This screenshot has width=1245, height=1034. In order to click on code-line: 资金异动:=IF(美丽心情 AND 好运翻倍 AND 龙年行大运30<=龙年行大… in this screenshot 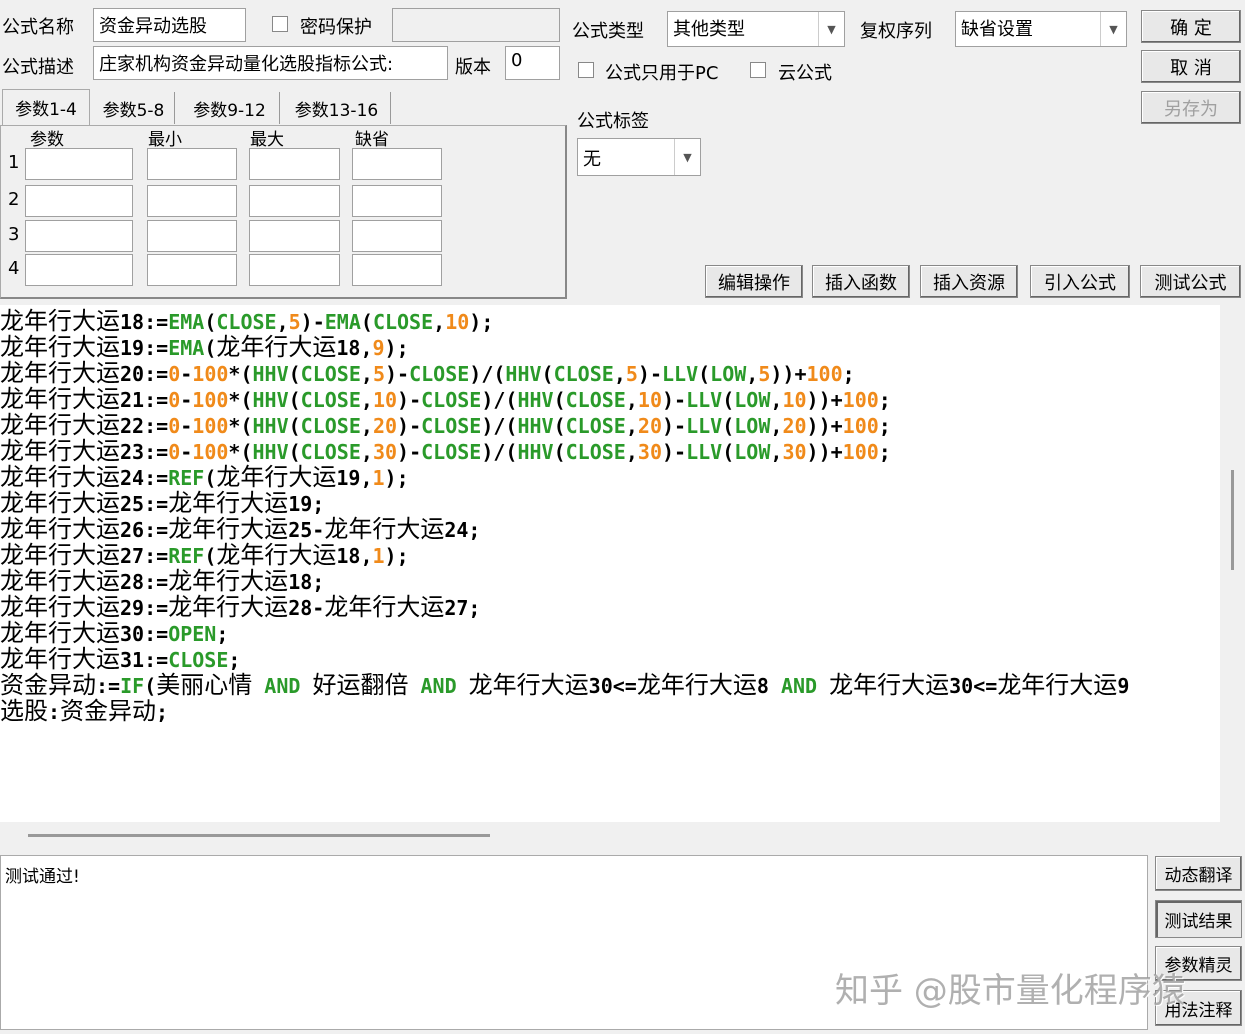, I will do `click(610, 685)`.